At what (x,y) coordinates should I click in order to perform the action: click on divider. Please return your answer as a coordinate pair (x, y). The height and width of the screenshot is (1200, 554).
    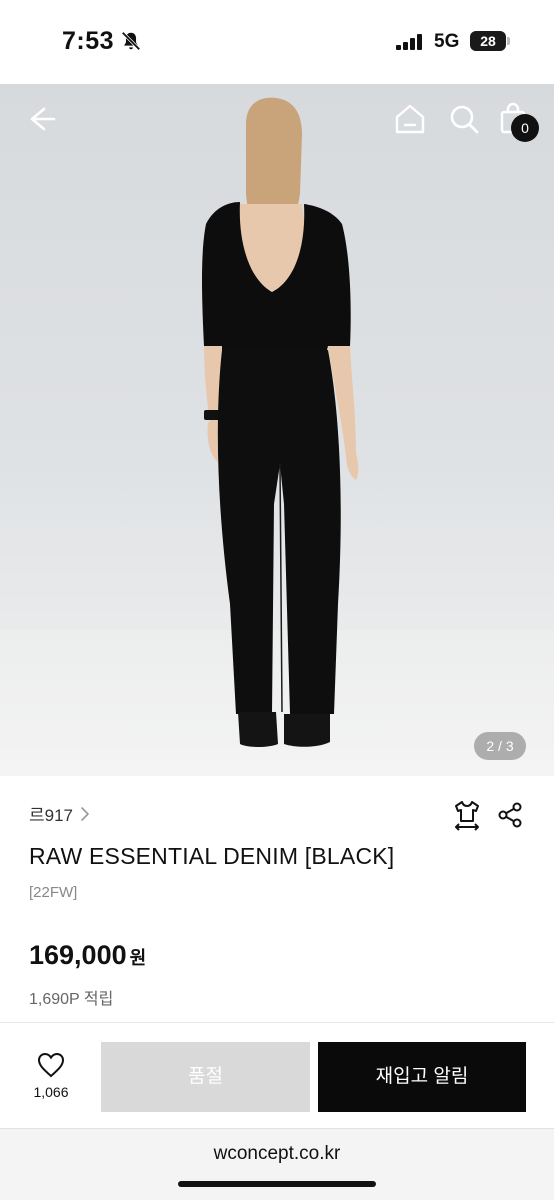
    Looking at the image, I should click on (277, 1022).